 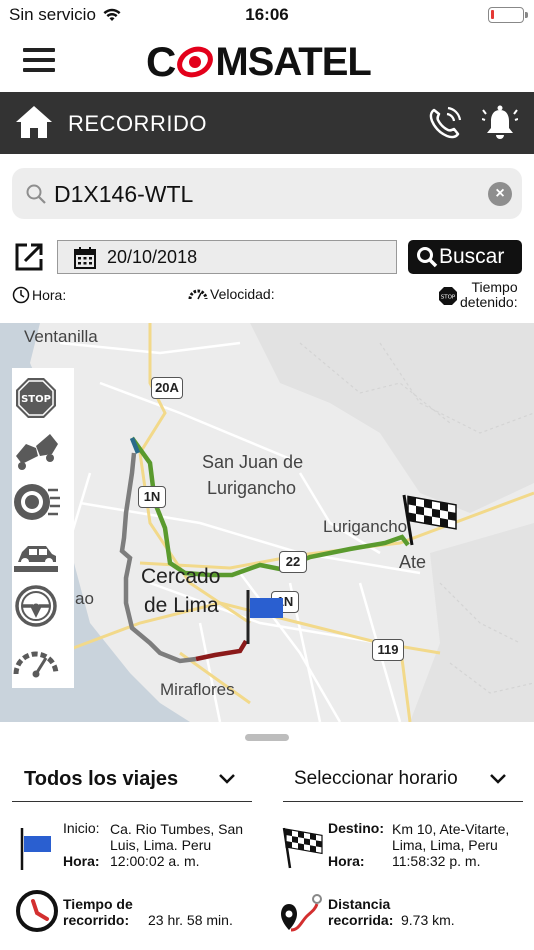 What do you see at coordinates (85, 258) in the screenshot?
I see `calendar-icon` at bounding box center [85, 258].